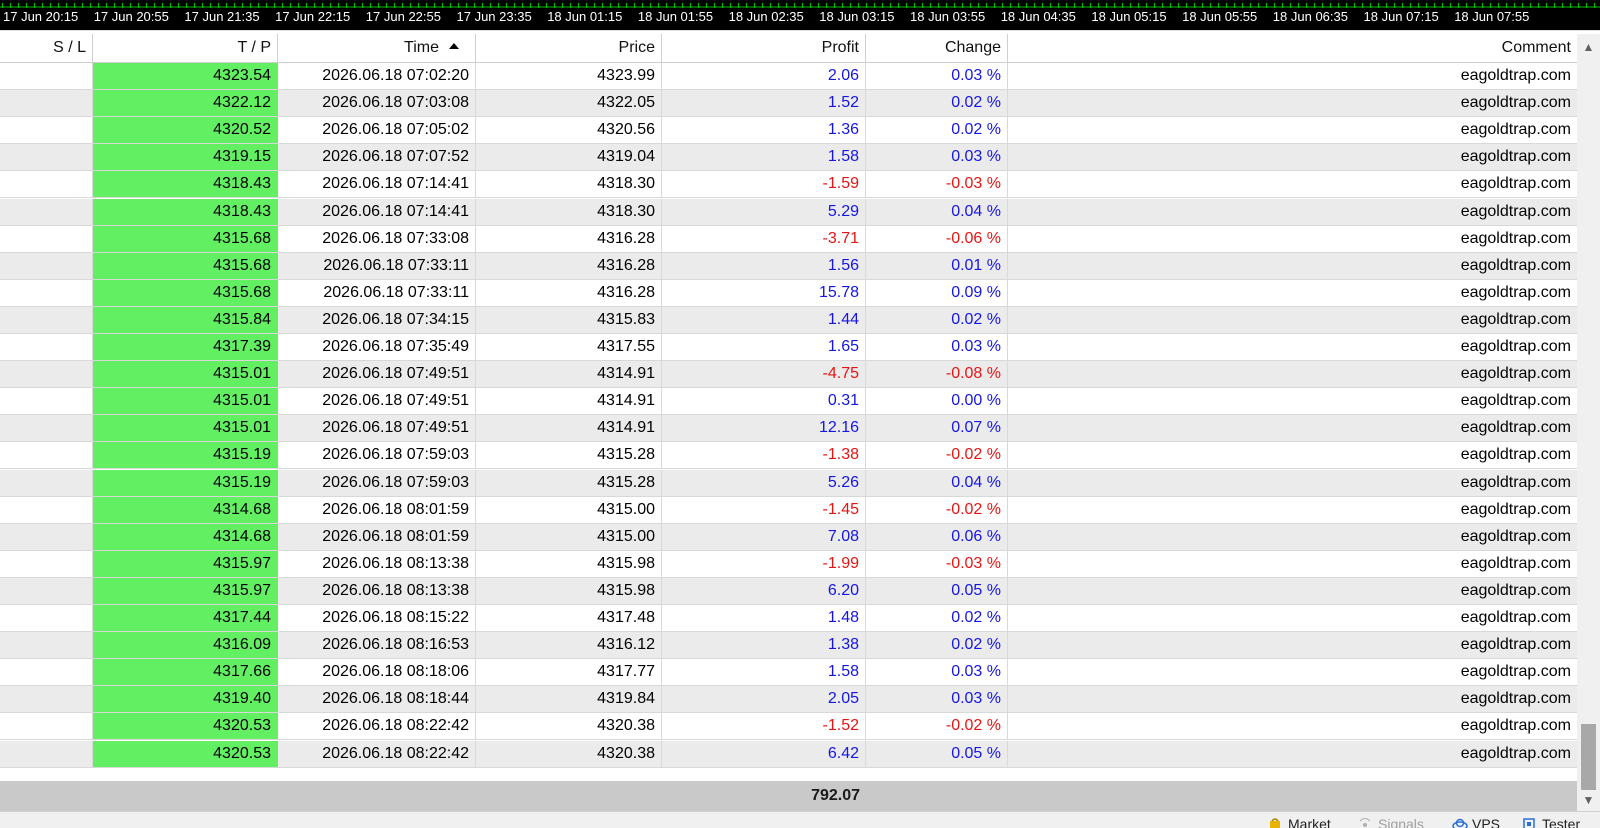 The height and width of the screenshot is (828, 1600). I want to click on cell-time: 2026.06.18 07:14:41, so click(377, 211).